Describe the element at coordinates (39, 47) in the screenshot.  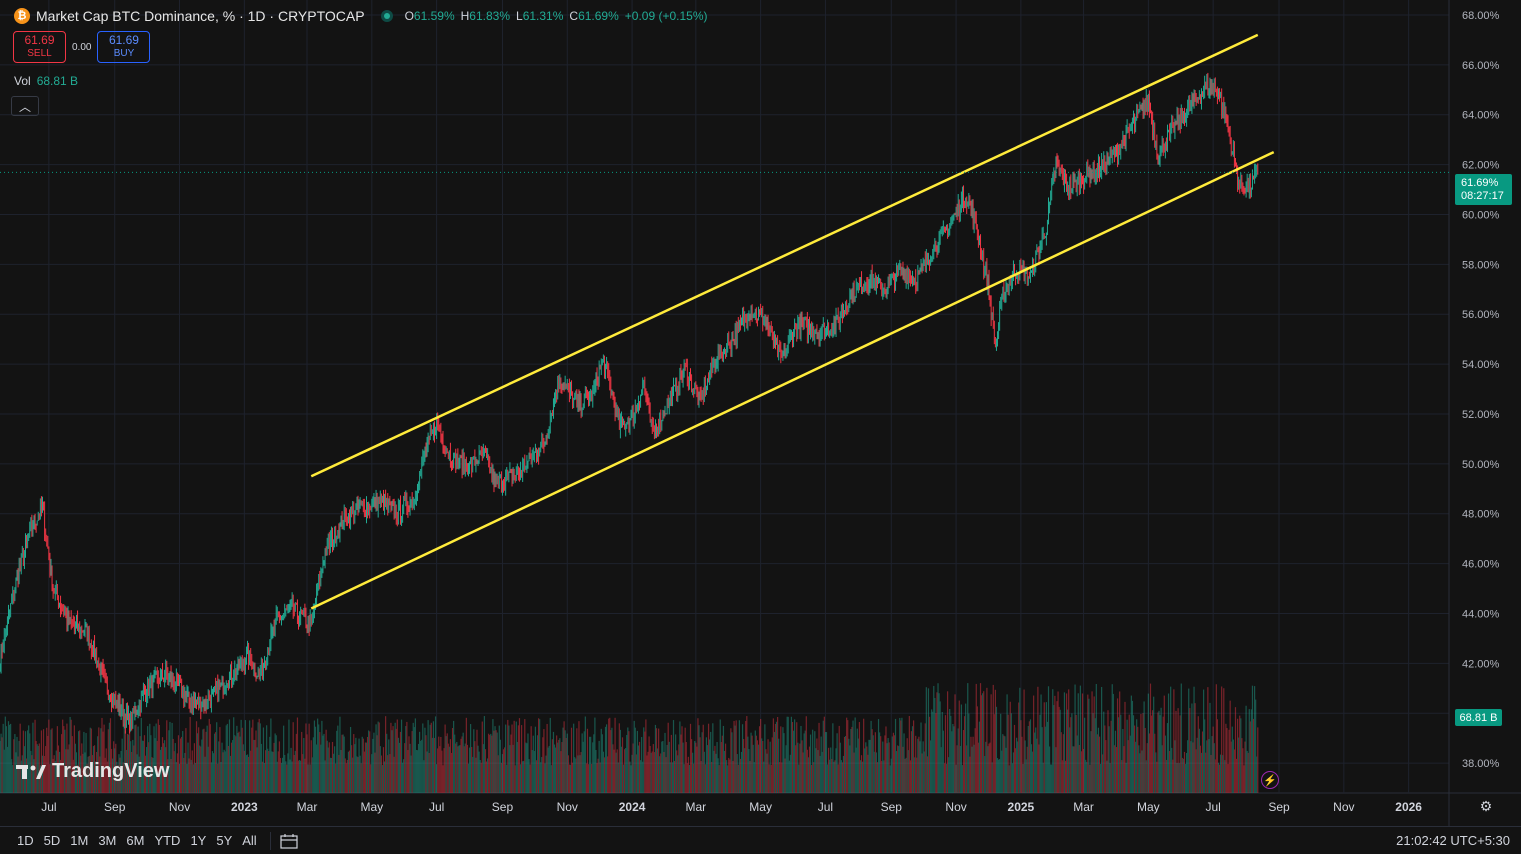
I see `sell-button: 61.69 SELL` at that location.